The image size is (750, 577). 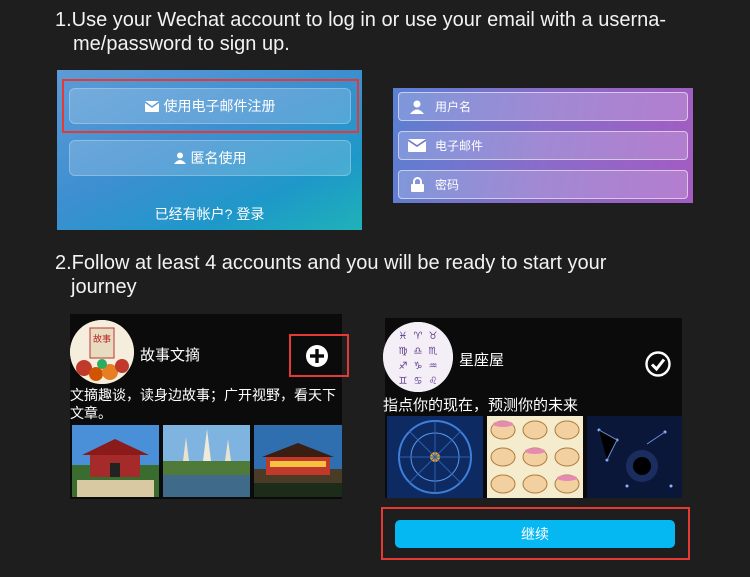 I want to click on password-field: 密码, so click(x=543, y=184).